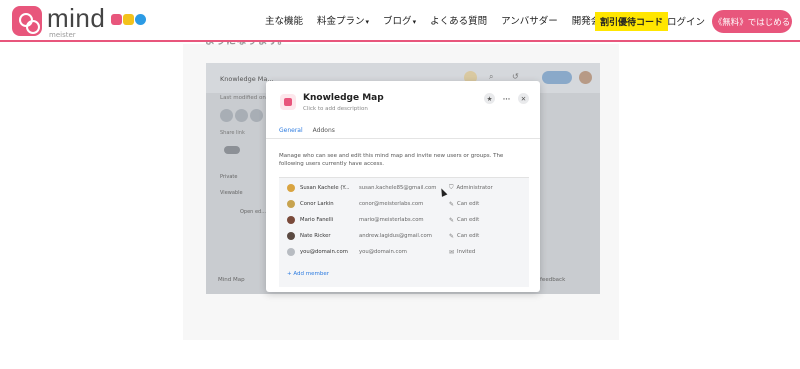 This screenshot has width=800, height=369. What do you see at coordinates (229, 177) in the screenshot?
I see `app-row-private: Private` at bounding box center [229, 177].